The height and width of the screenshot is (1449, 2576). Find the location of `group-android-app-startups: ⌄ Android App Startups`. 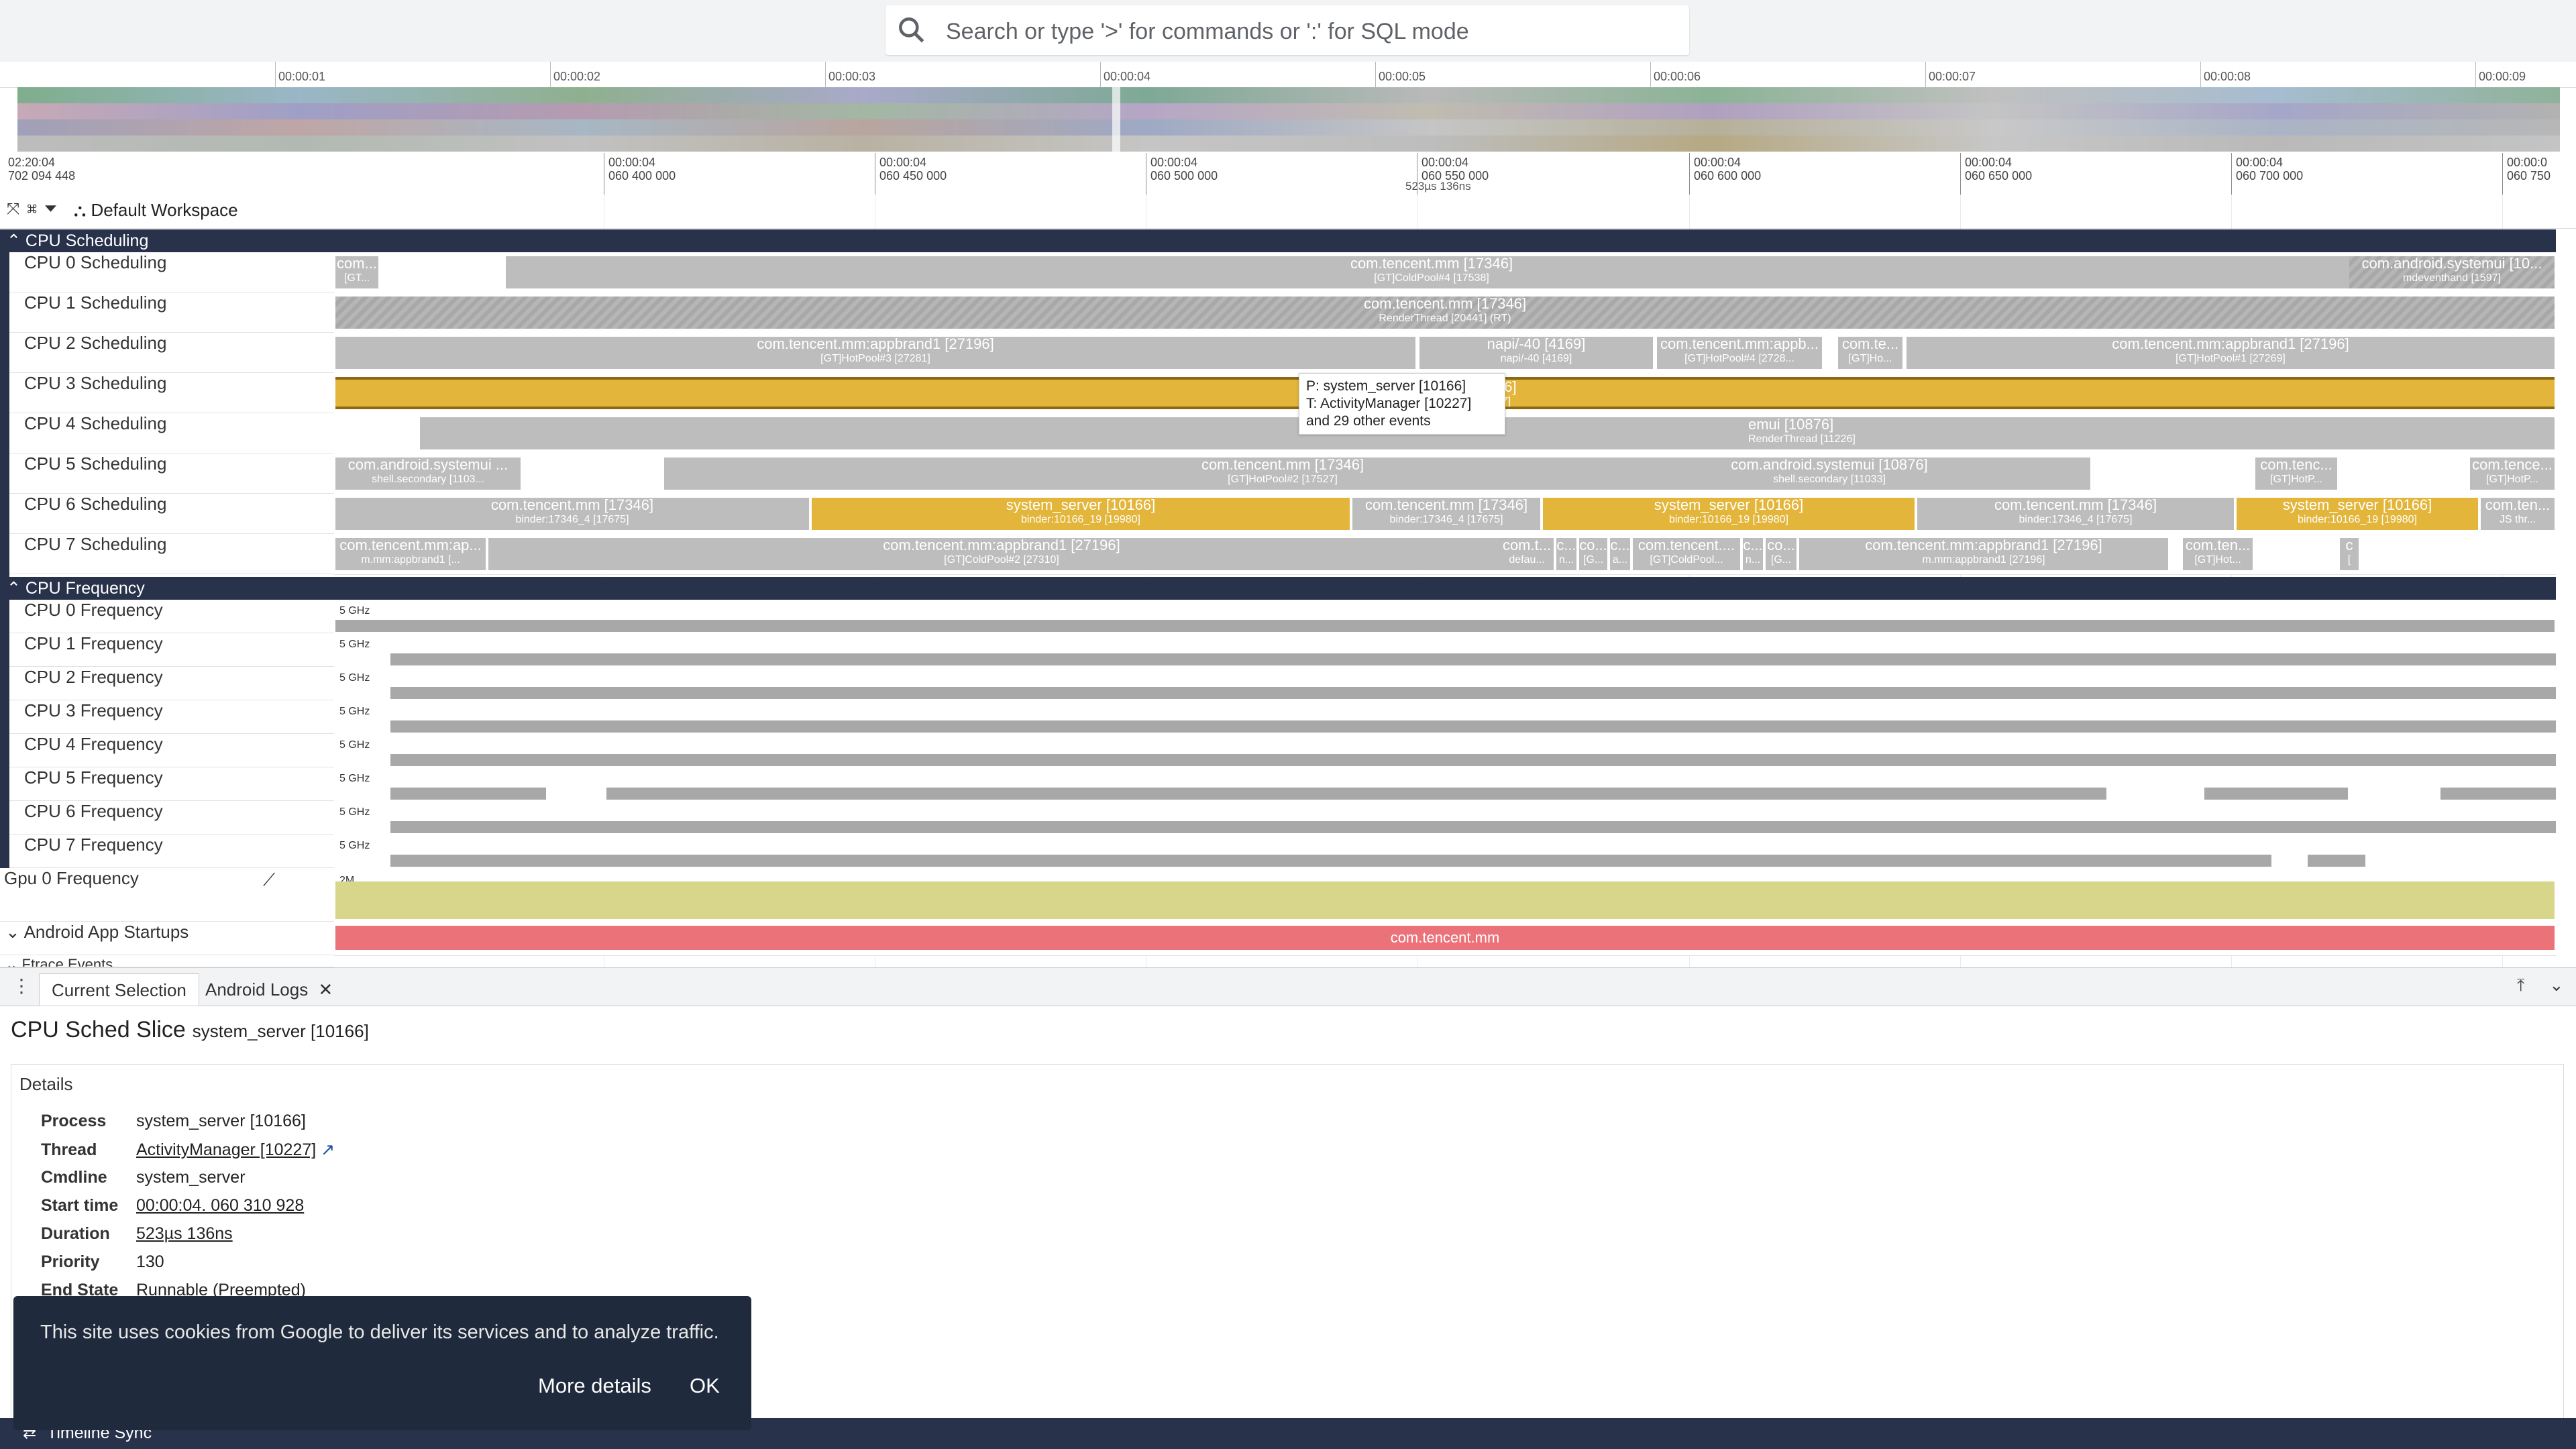

group-android-app-startups: ⌄ Android App Startups is located at coordinates (167, 938).